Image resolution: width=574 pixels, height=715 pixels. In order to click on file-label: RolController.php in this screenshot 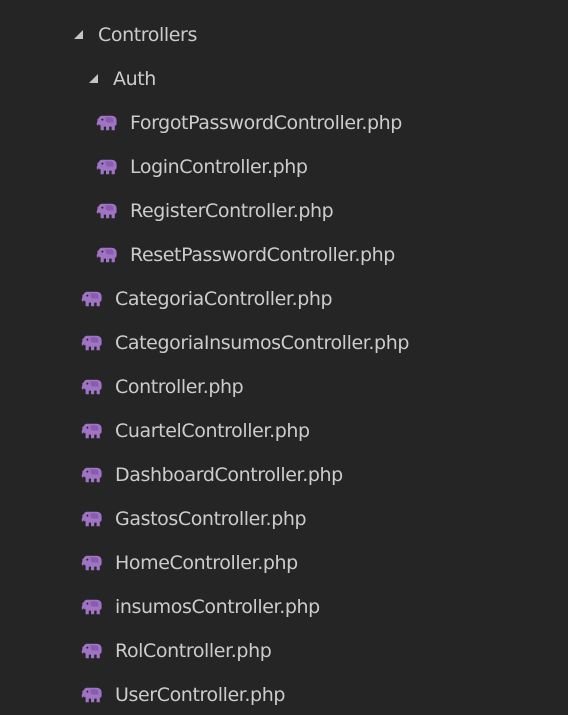, I will do `click(193, 650)`.